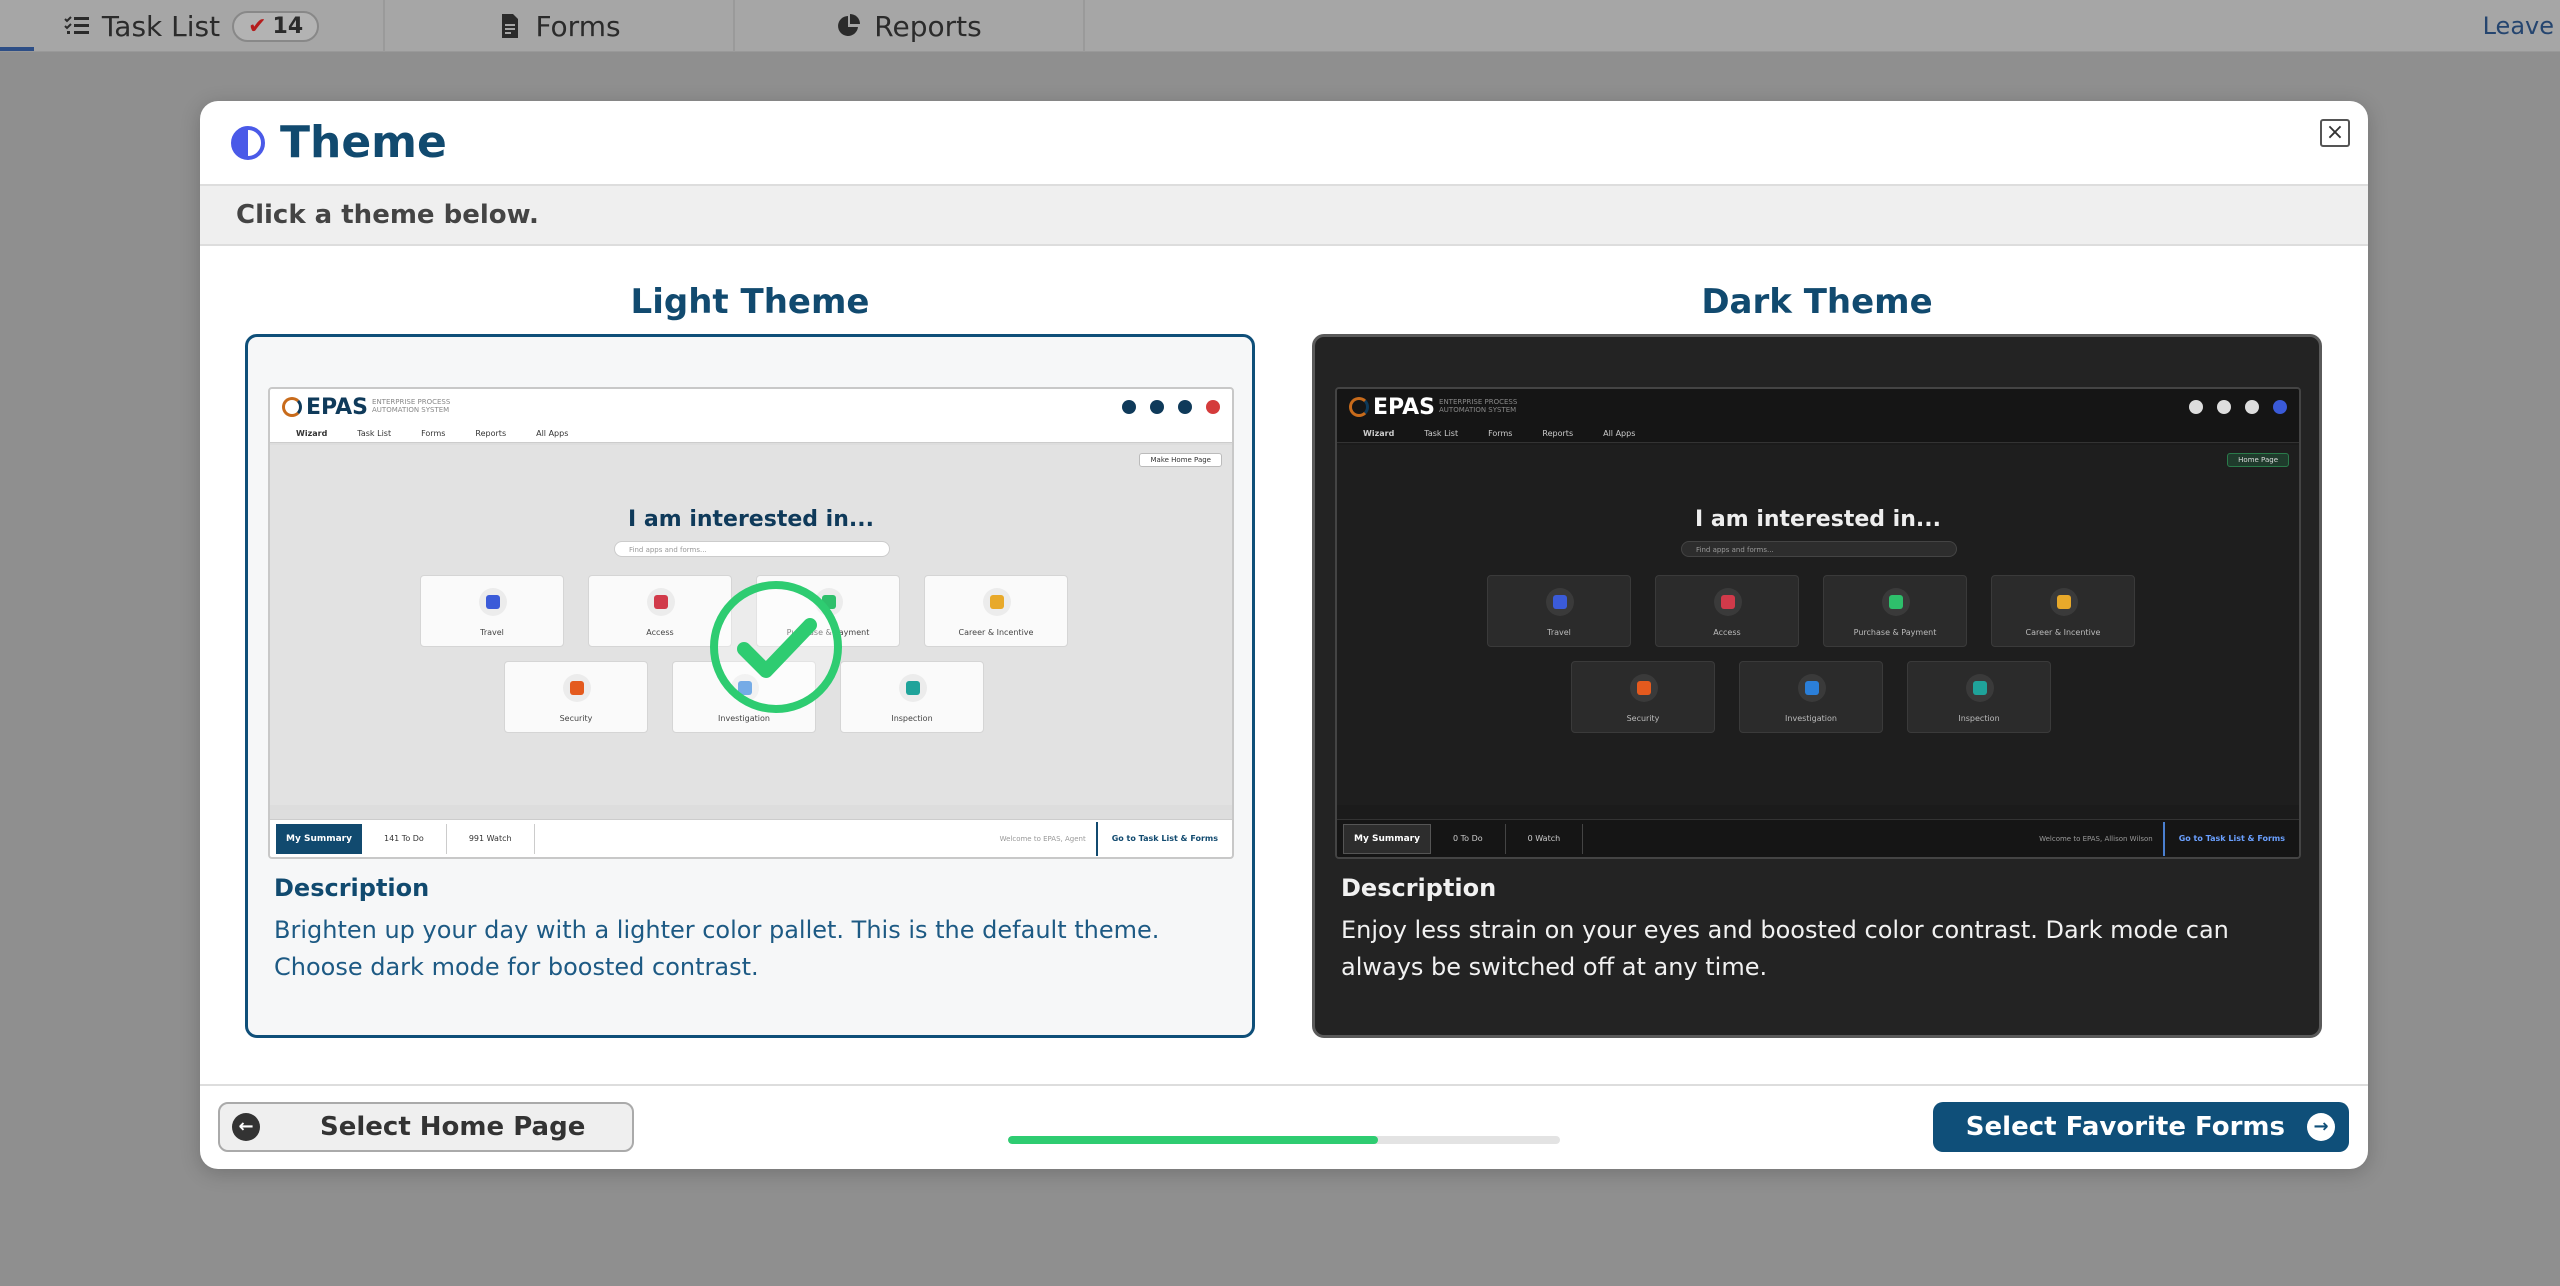  What do you see at coordinates (750, 302) in the screenshot?
I see `light-theme-title: Light Theme` at bounding box center [750, 302].